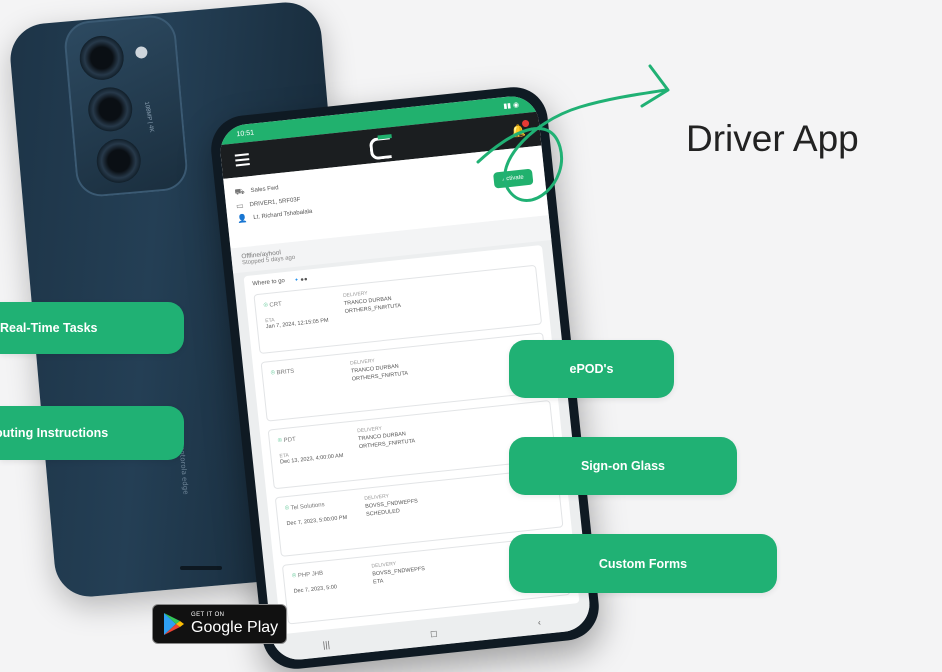  What do you see at coordinates (245, 133) in the screenshot?
I see `status-time: 10:51` at bounding box center [245, 133].